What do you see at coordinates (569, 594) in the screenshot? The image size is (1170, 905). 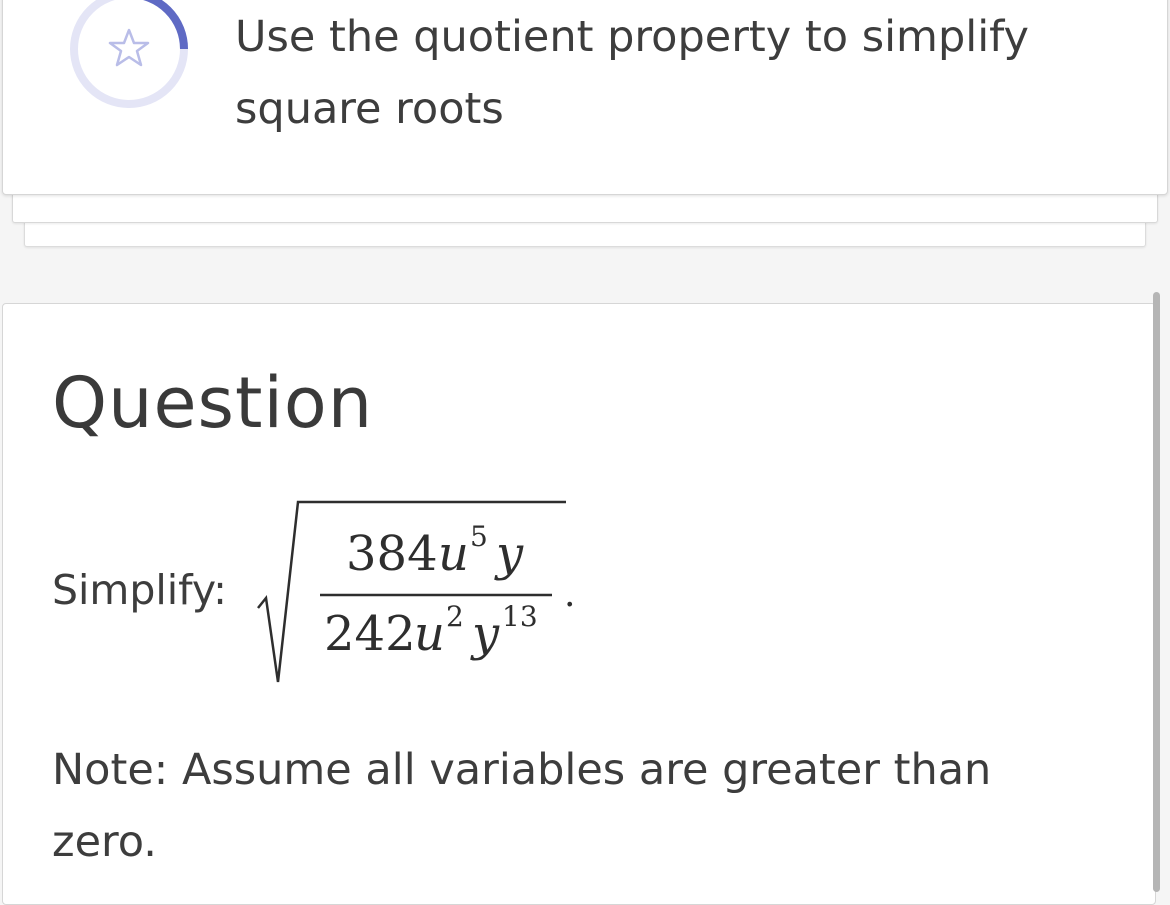 I see `trailing-period: .` at bounding box center [569, 594].